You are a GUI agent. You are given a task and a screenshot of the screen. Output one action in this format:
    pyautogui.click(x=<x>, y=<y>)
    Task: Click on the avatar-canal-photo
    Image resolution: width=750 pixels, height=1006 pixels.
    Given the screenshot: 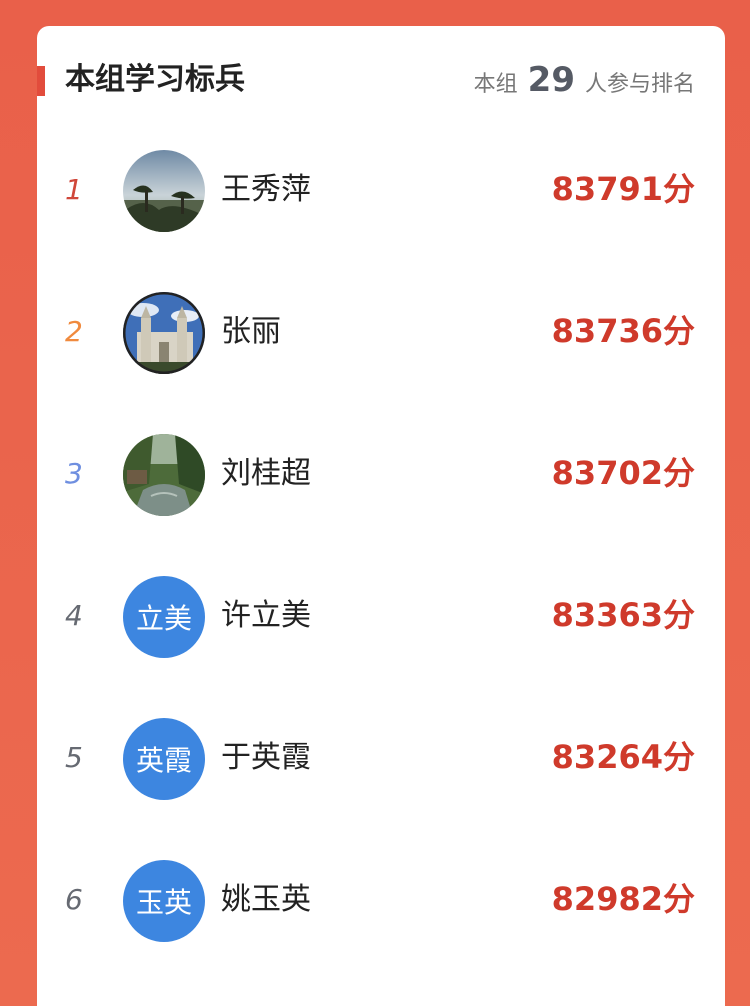 What is the action you would take?
    pyautogui.click(x=164, y=475)
    